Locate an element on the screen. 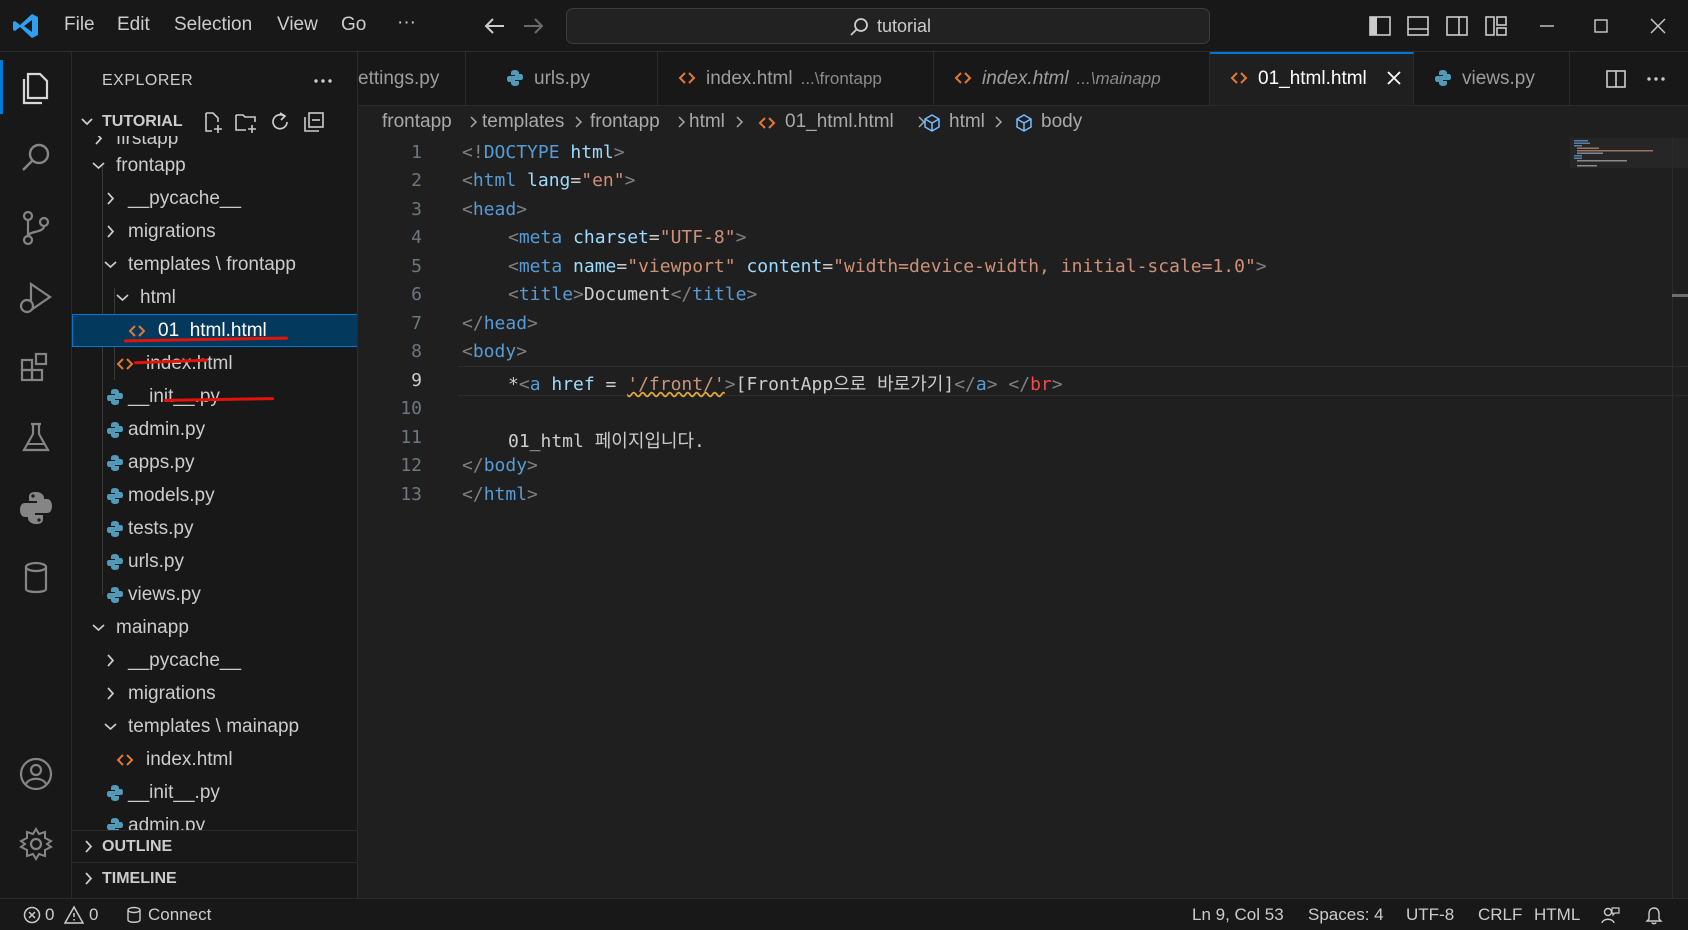 The width and height of the screenshot is (1688, 930). connect-label: Connect is located at coordinates (179, 915).